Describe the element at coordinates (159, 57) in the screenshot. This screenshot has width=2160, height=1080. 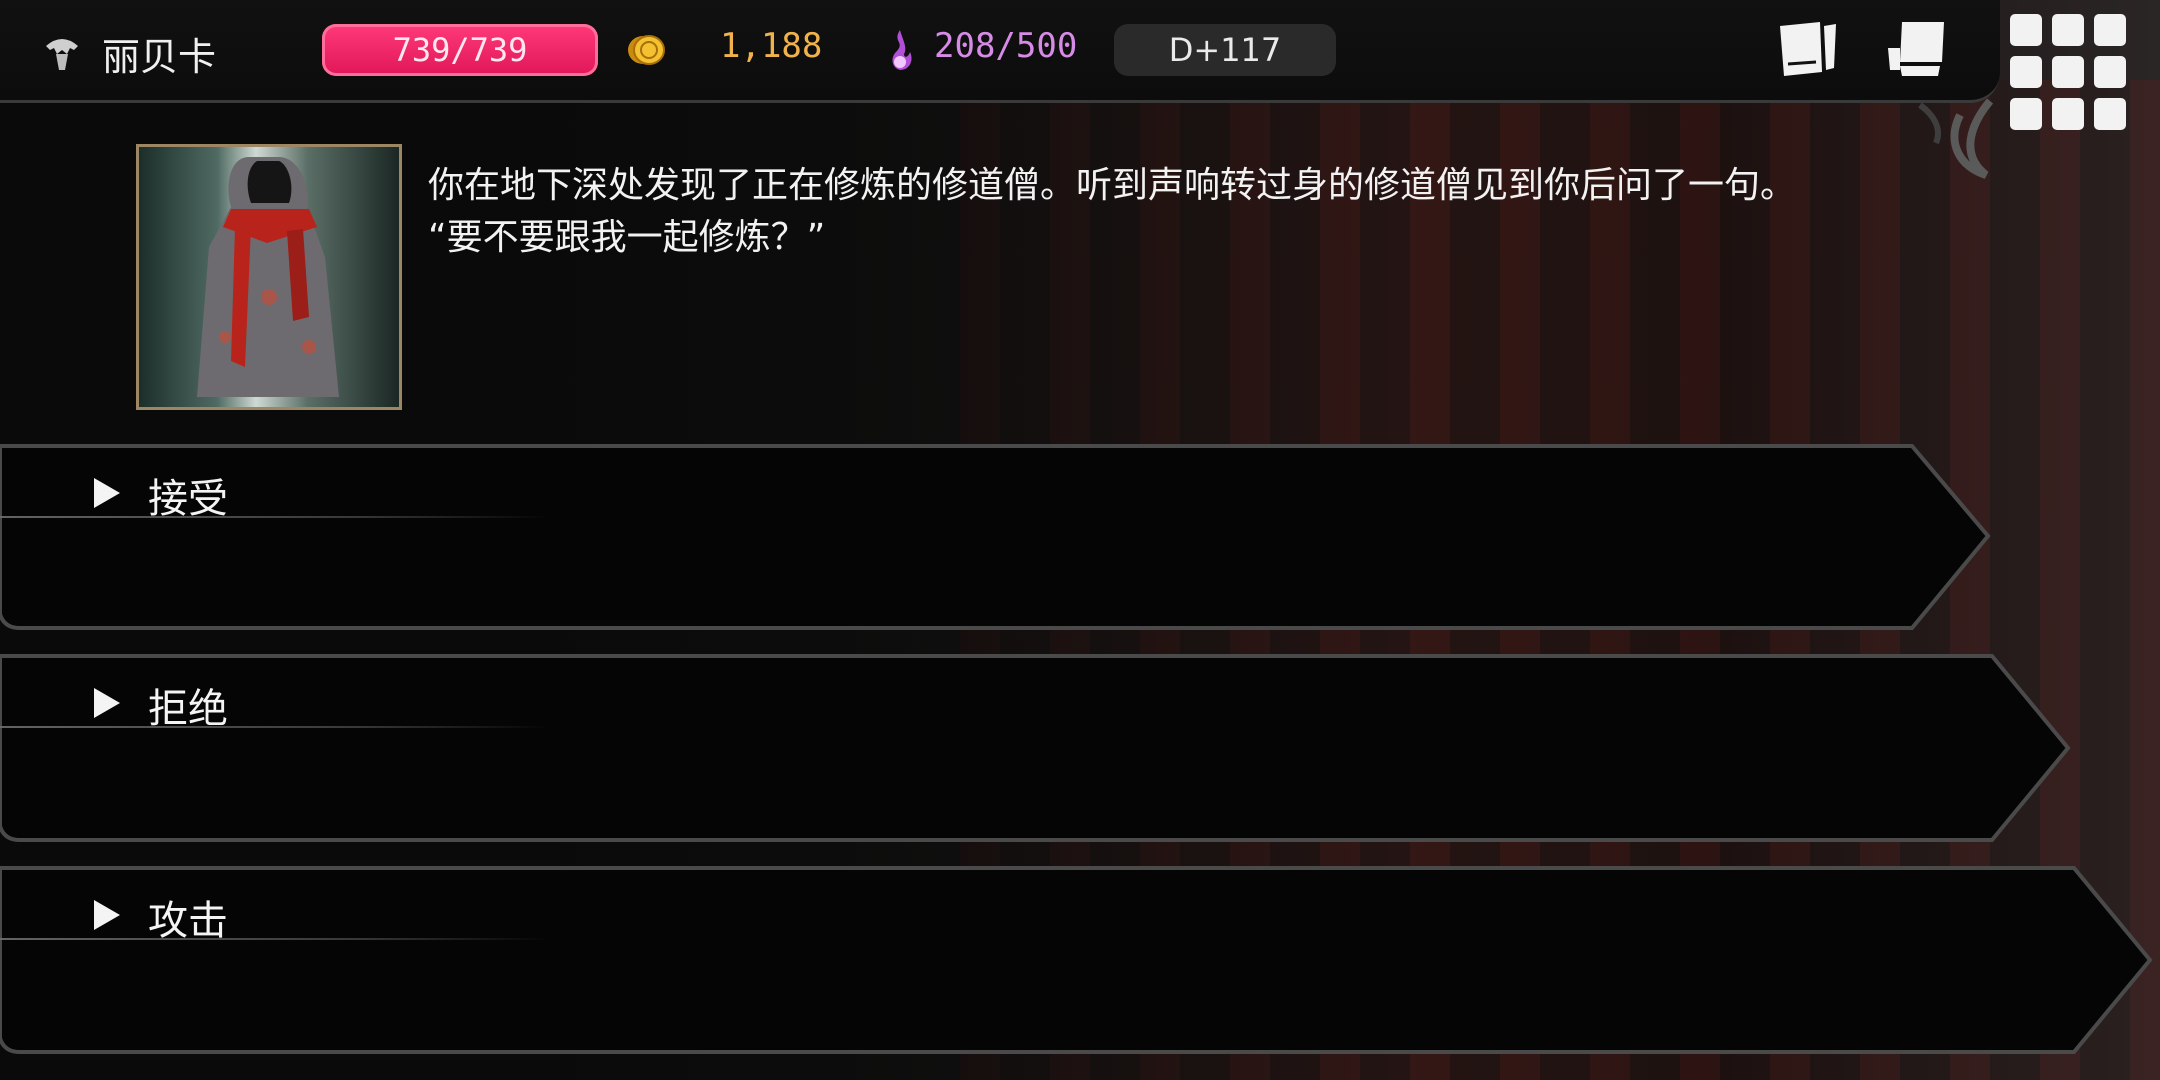
I see `character-name: 丽贝卡` at that location.